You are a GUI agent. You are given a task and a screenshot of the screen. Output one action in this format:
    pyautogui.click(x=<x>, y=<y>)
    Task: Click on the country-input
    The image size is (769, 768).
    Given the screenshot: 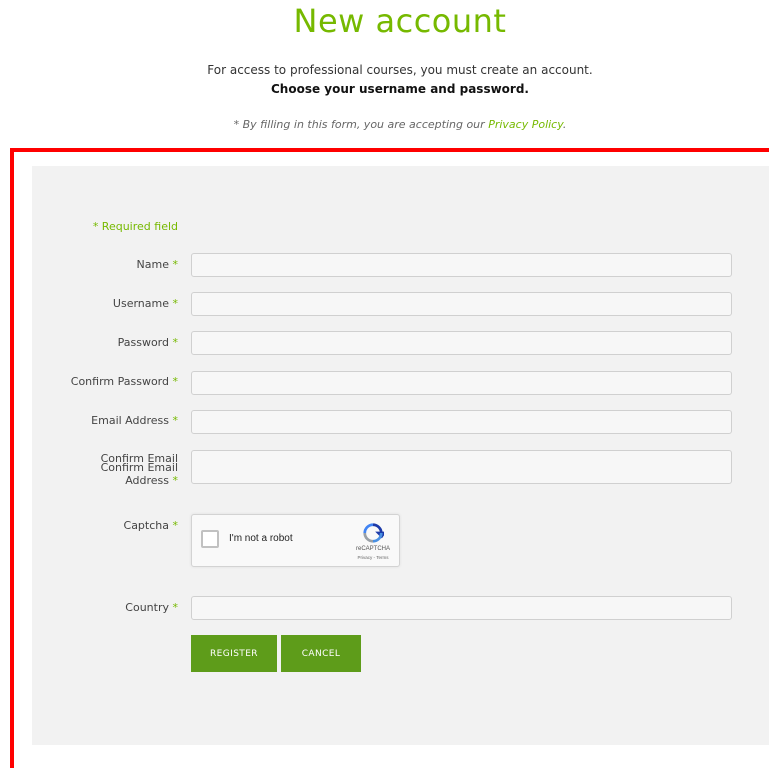 What is the action you would take?
    pyautogui.click(x=461, y=608)
    